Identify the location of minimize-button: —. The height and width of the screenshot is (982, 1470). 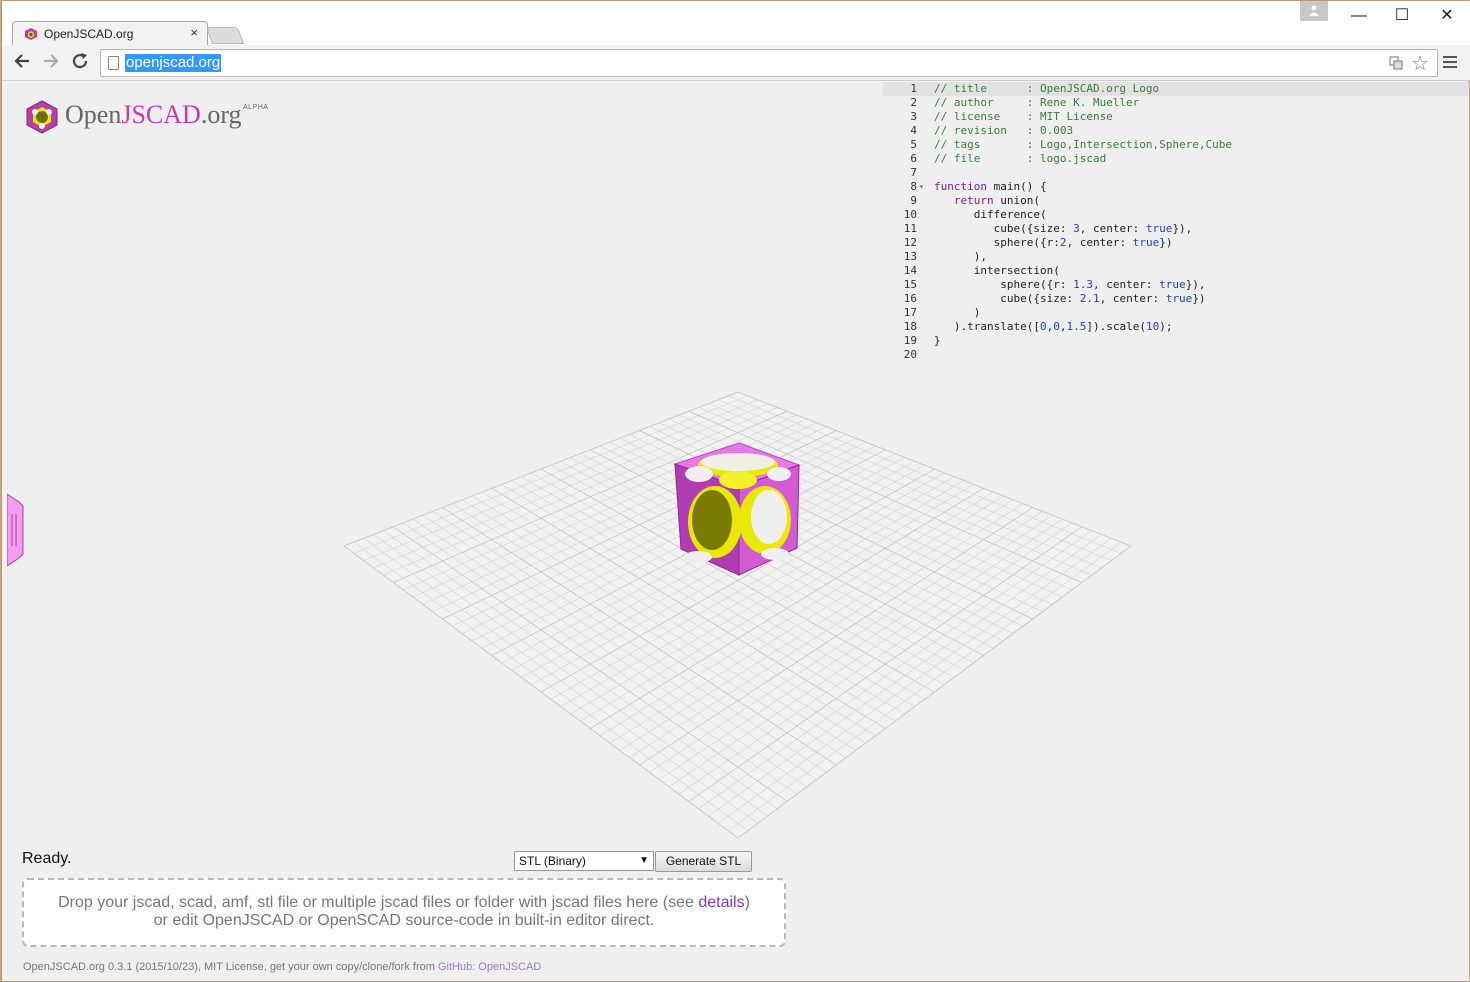
(1359, 16).